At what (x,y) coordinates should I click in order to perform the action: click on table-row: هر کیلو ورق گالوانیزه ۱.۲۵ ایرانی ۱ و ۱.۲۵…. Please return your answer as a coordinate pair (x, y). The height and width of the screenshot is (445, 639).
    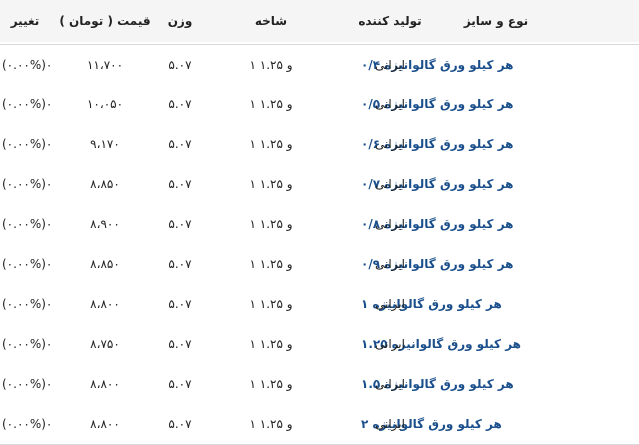
    Looking at the image, I should click on (319, 344).